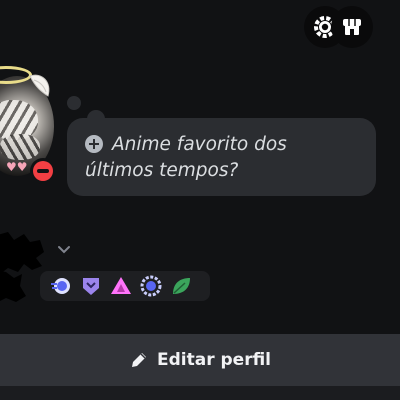 The width and height of the screenshot is (400, 400). I want to click on edit-profile-button: Editar perfil, so click(200, 360).